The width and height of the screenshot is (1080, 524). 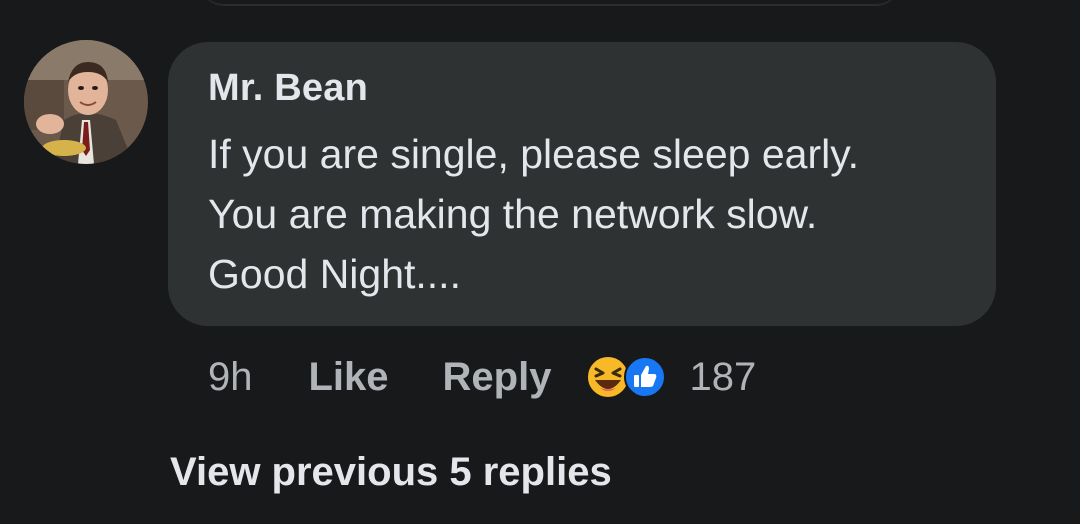 What do you see at coordinates (497, 377) in the screenshot?
I see `reply-button: Reply` at bounding box center [497, 377].